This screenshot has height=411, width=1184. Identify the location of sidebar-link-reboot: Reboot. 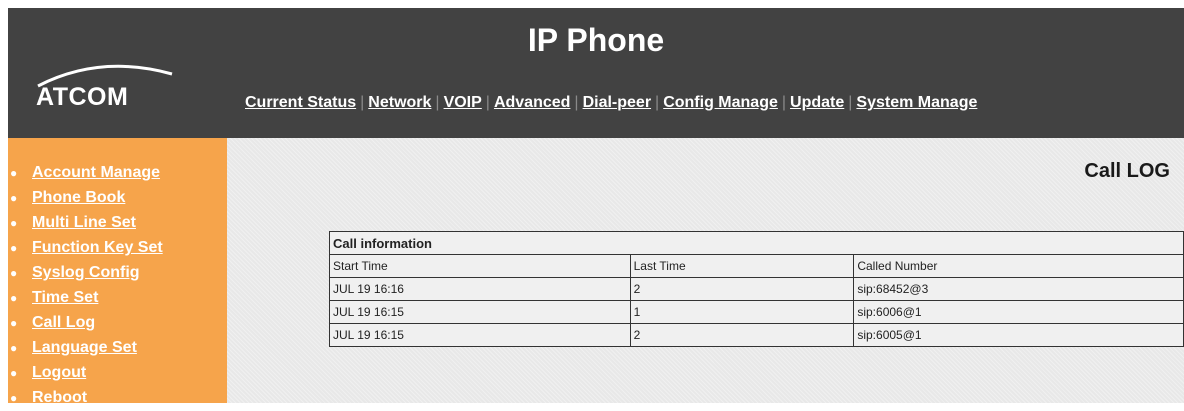
(59, 397).